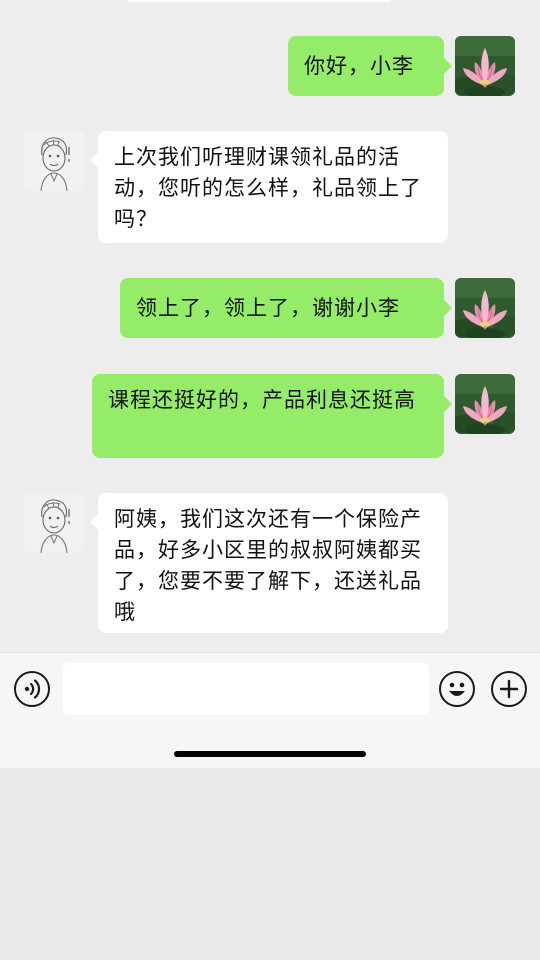  I want to click on voice-icon, so click(32, 689).